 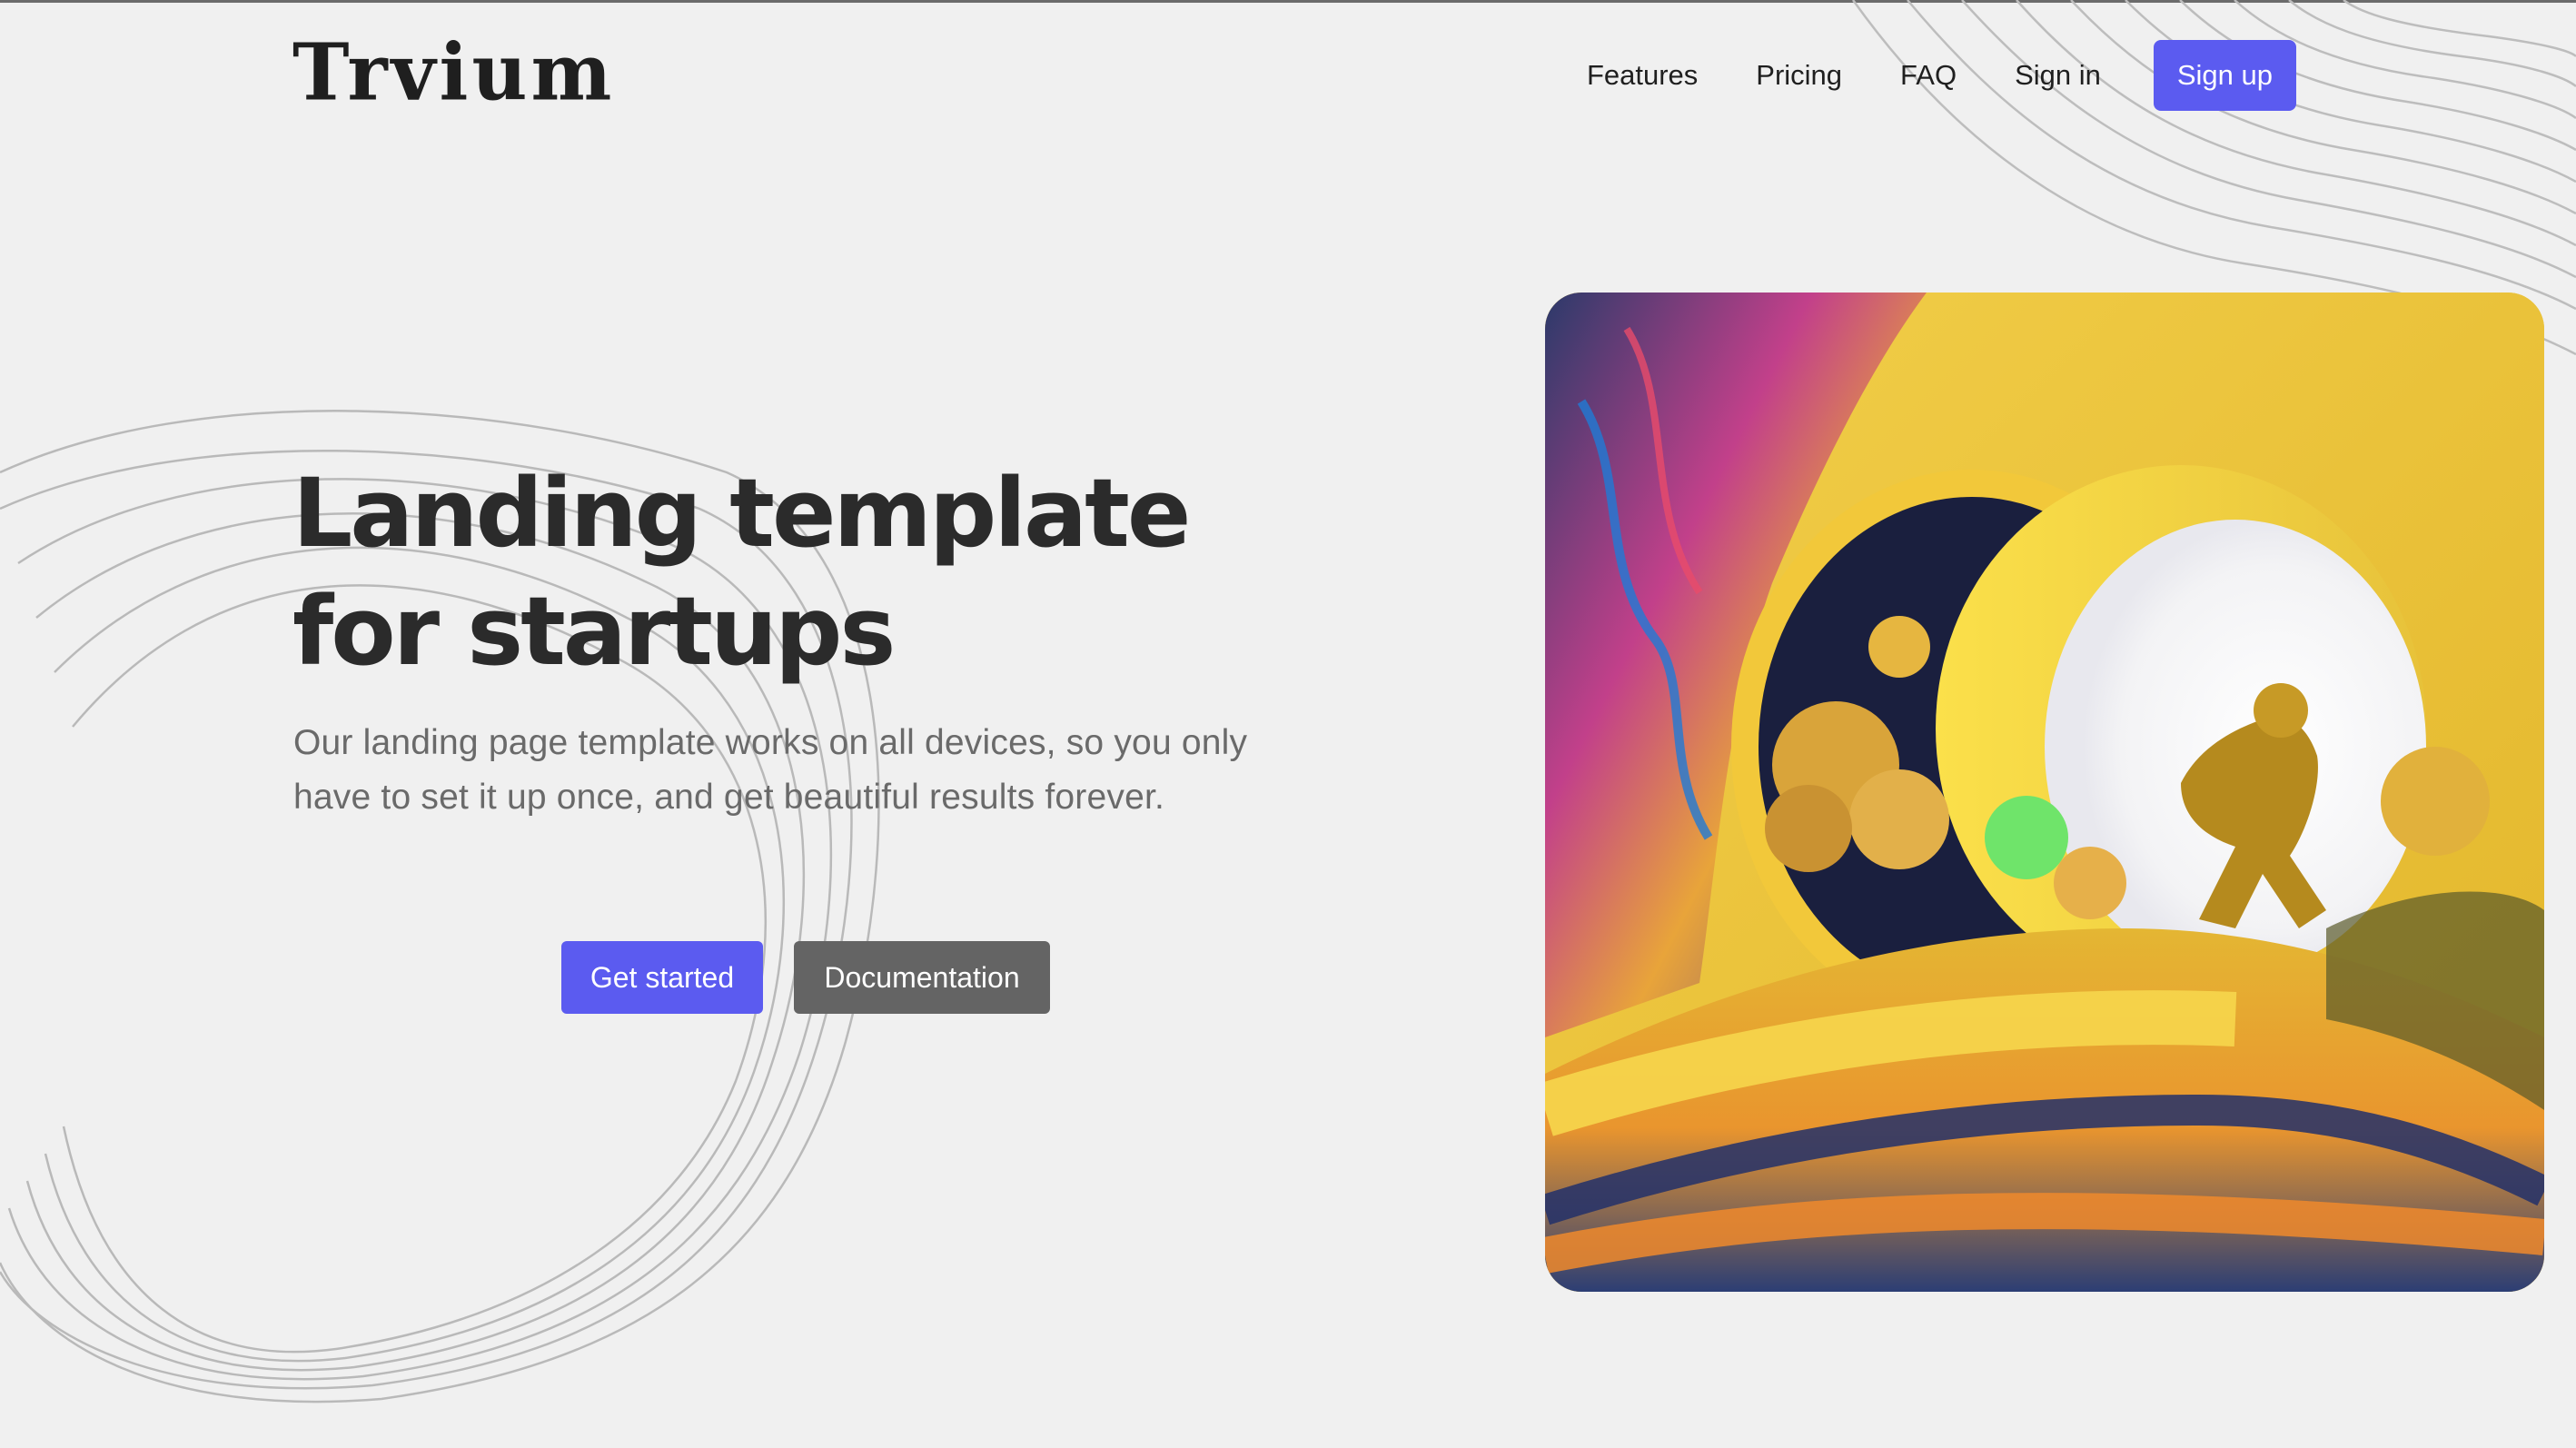 I want to click on hero-title: Landing template for startups, so click(x=741, y=572).